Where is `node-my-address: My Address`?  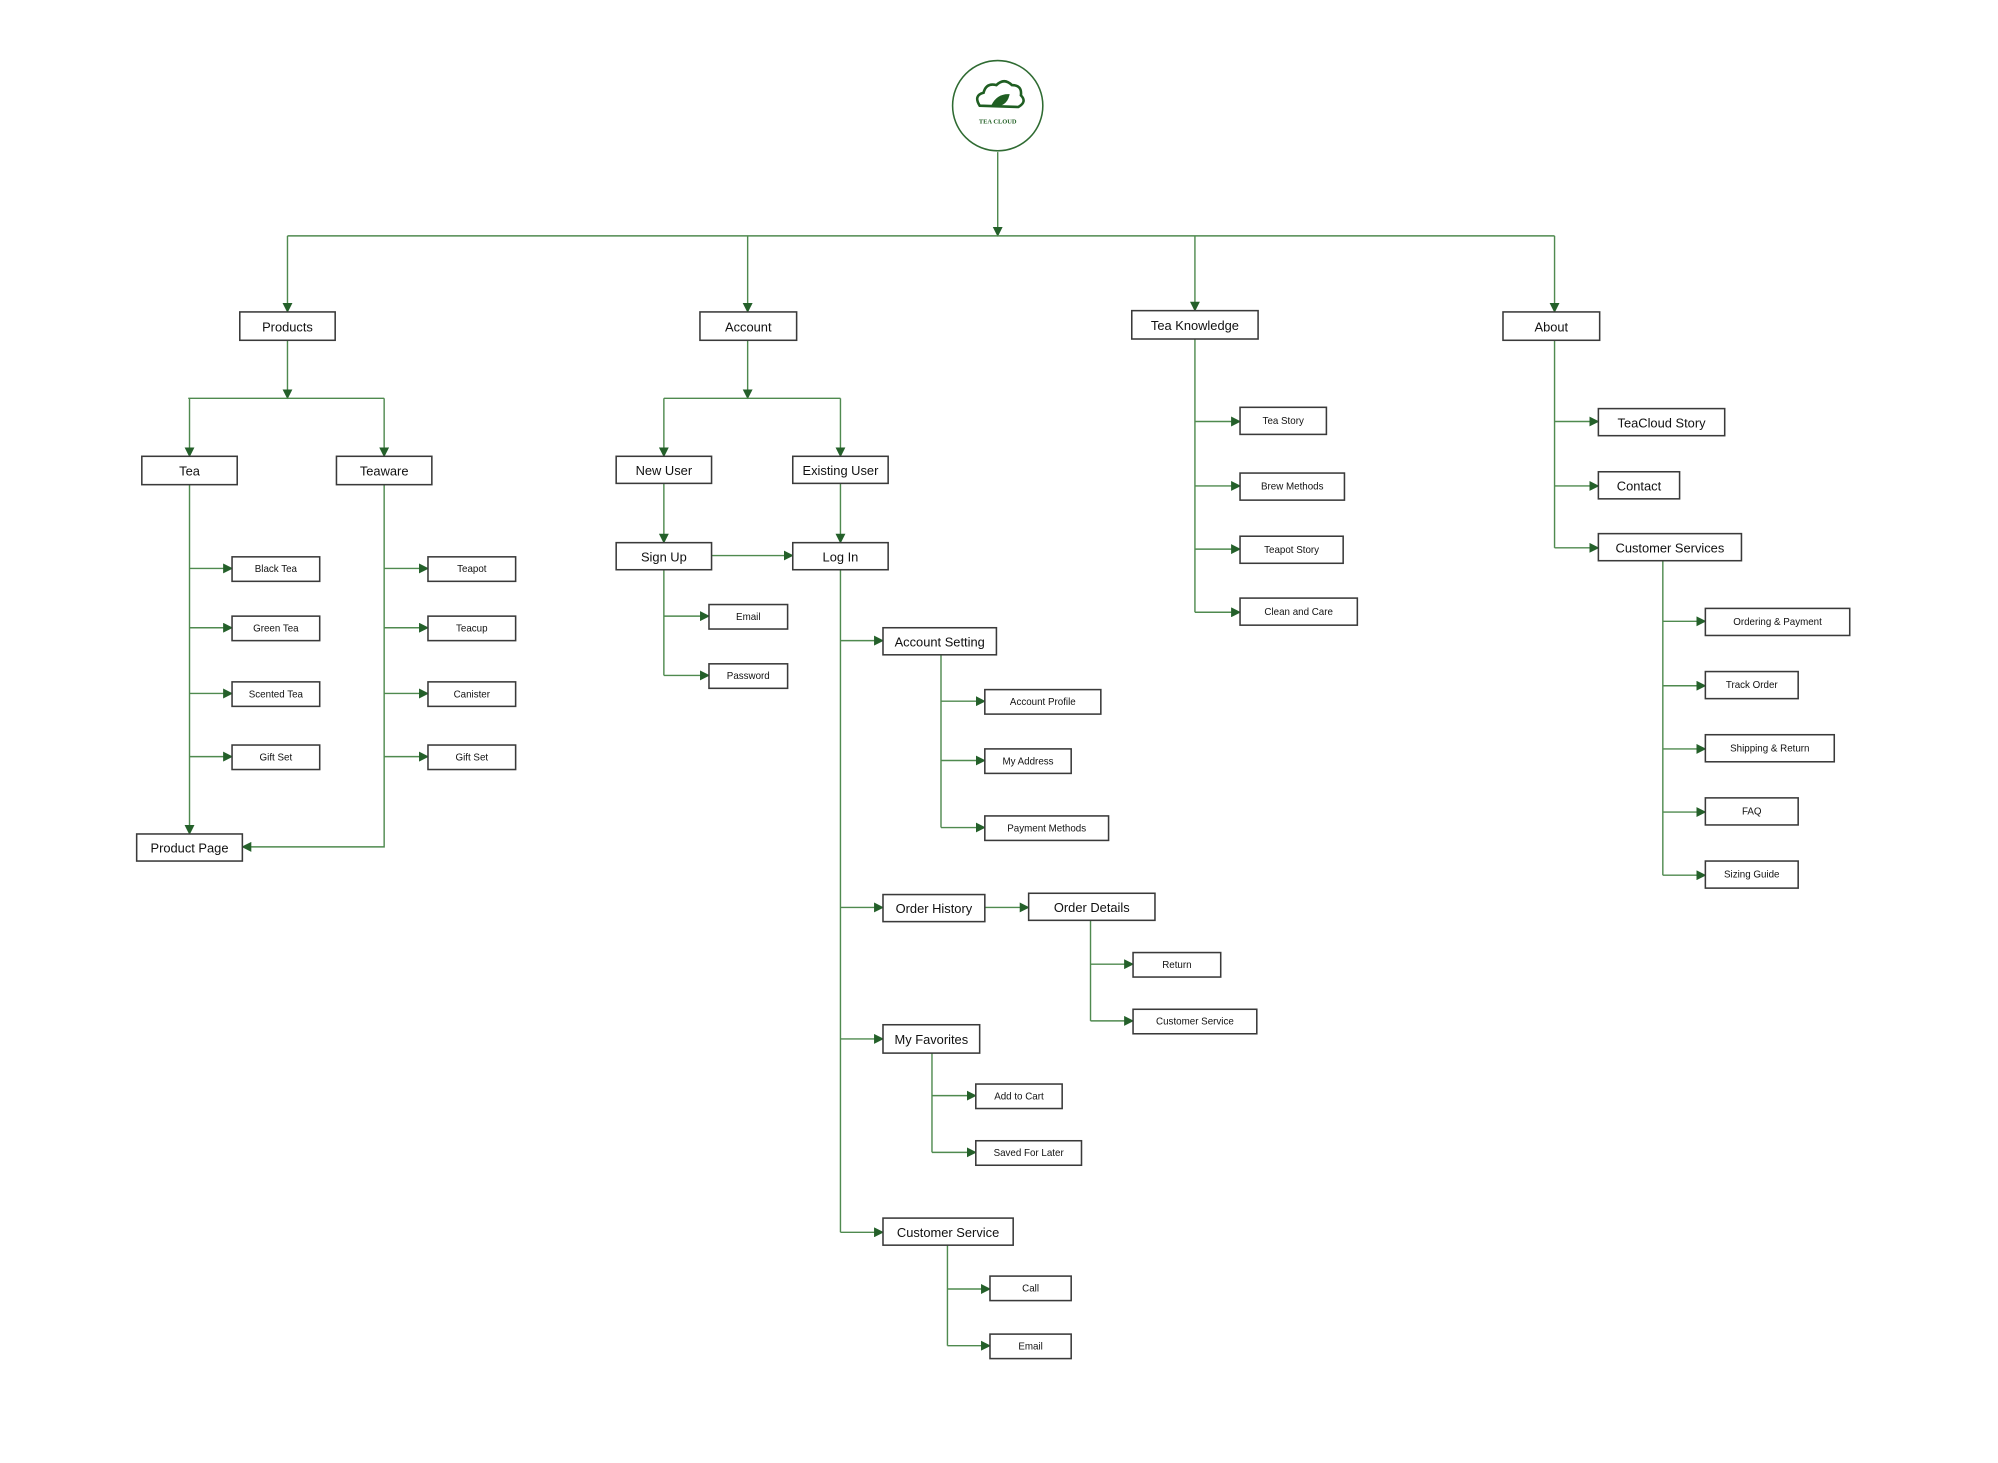
node-my-address: My Address is located at coordinates (1028, 761).